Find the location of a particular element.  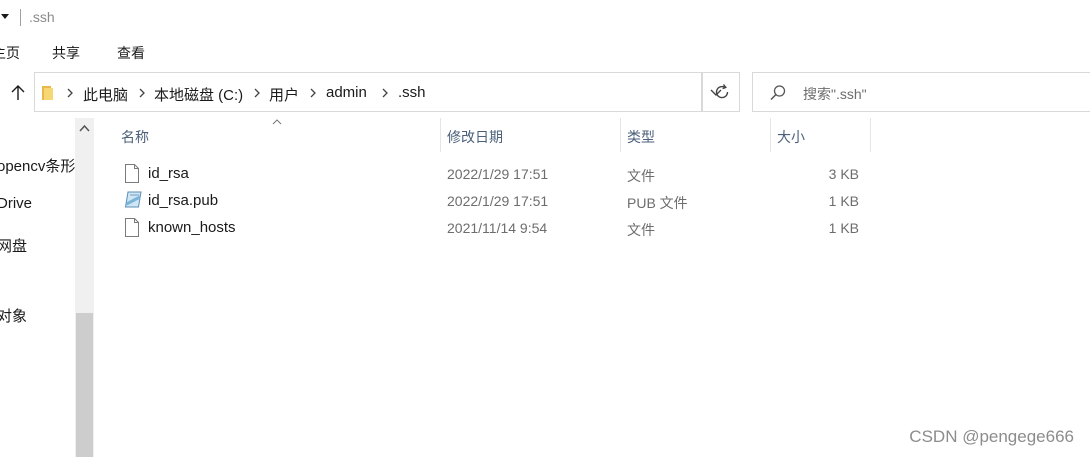

breadcrumb-ssh: .ssh is located at coordinates (412, 92).